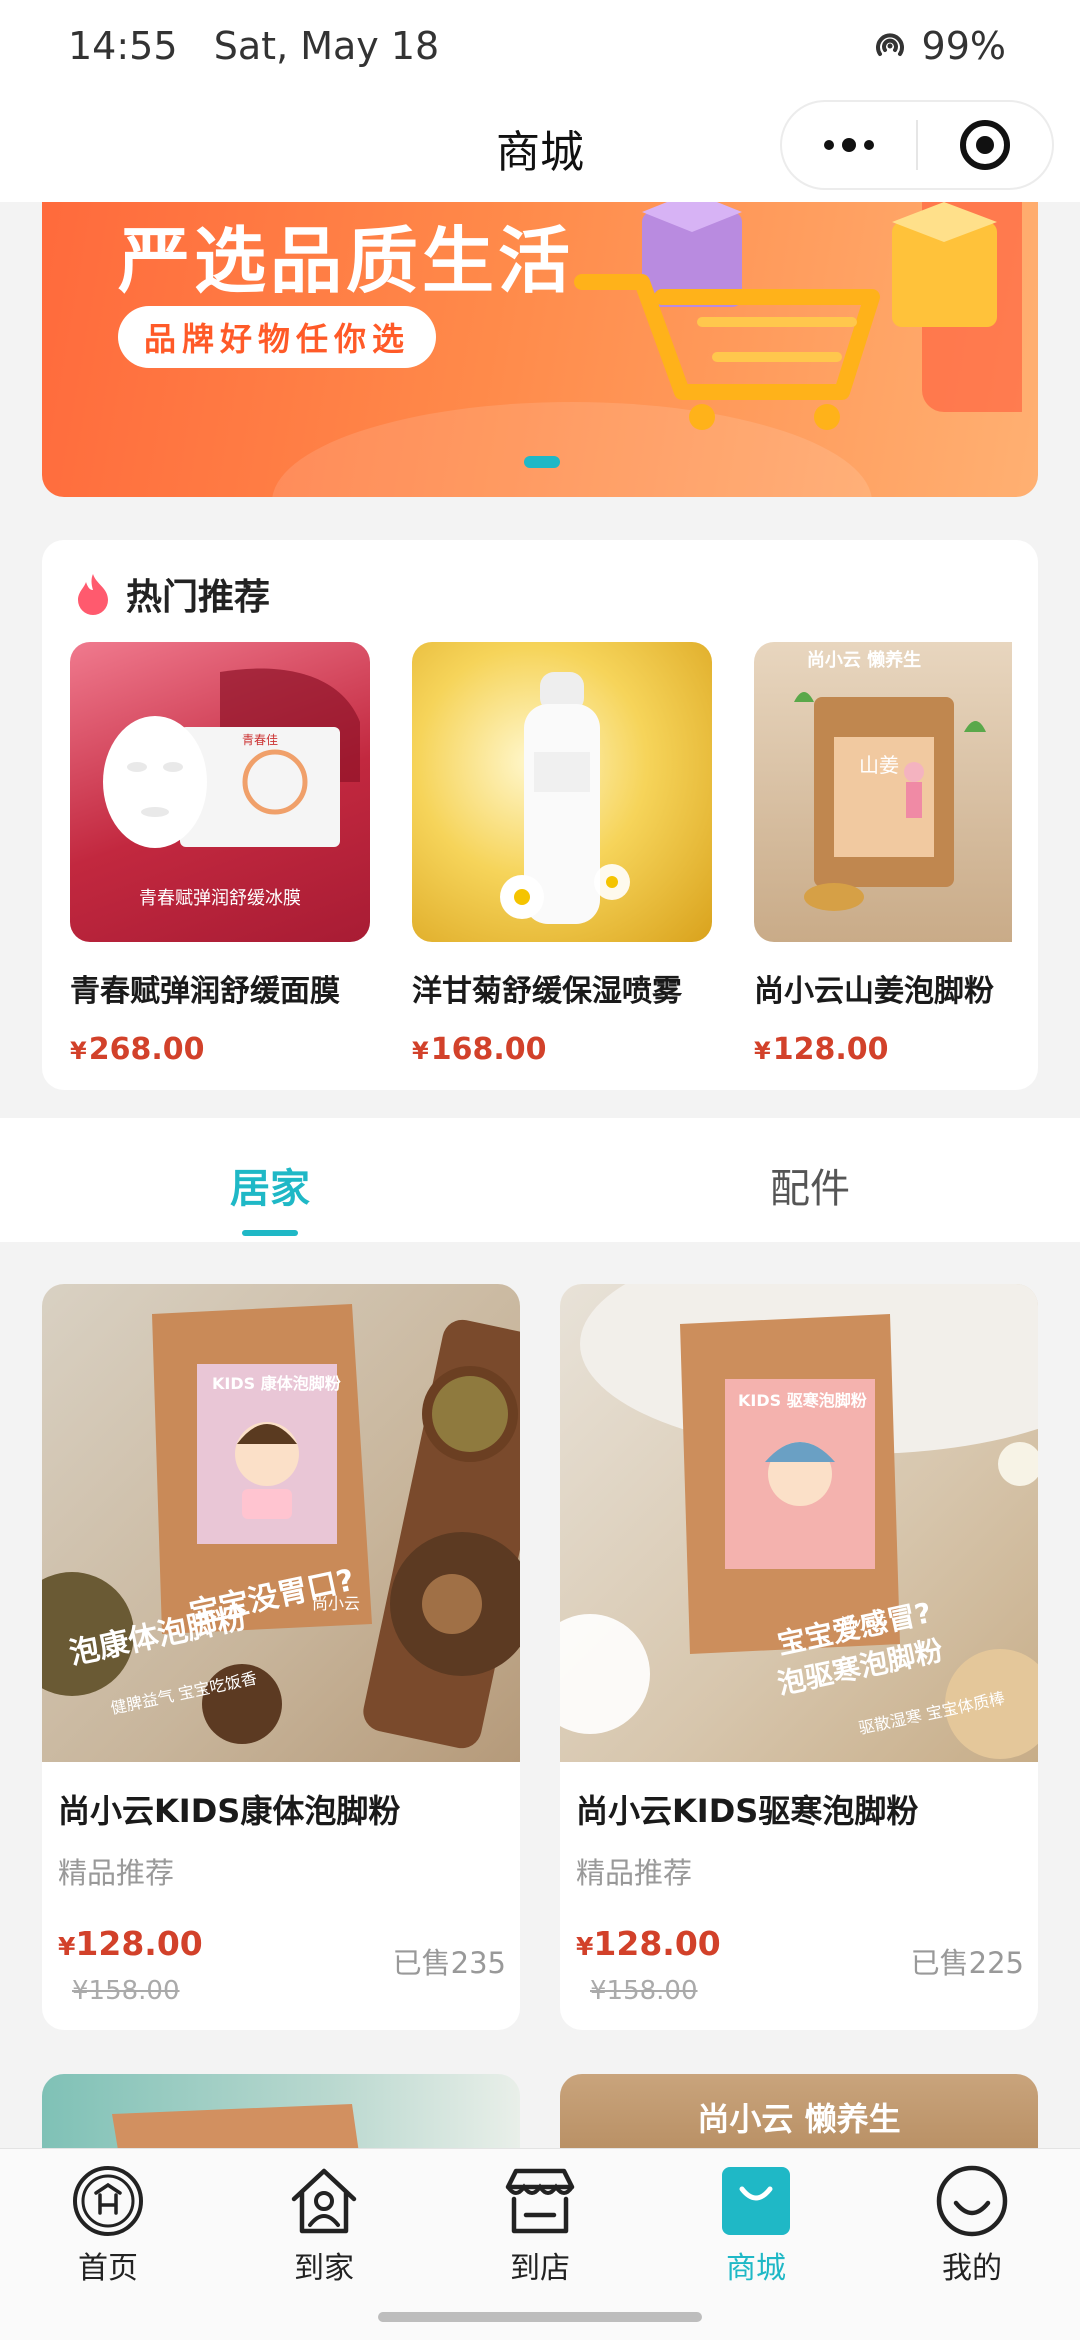  I want to click on hot-item: 尚小云 懒养生 山姜 尚小云山姜泡脚粉 ¥128.00, so click(883, 854).